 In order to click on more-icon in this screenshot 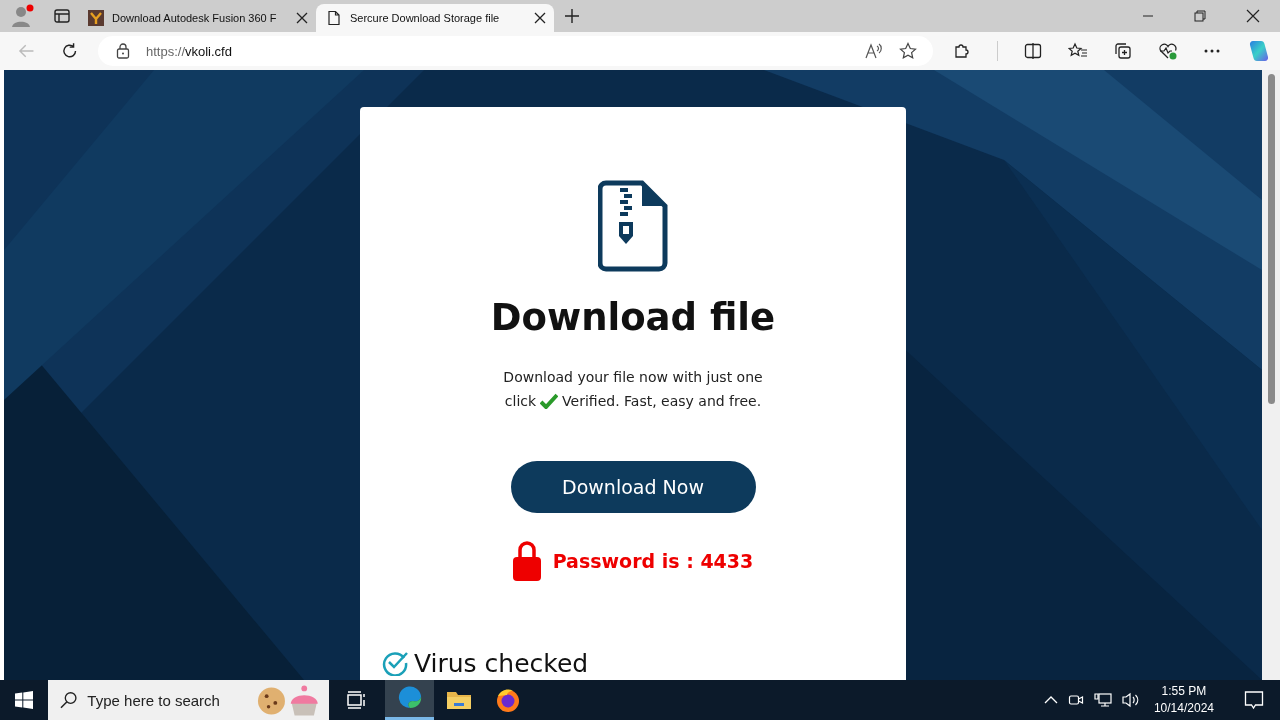, I will do `click(1212, 51)`.